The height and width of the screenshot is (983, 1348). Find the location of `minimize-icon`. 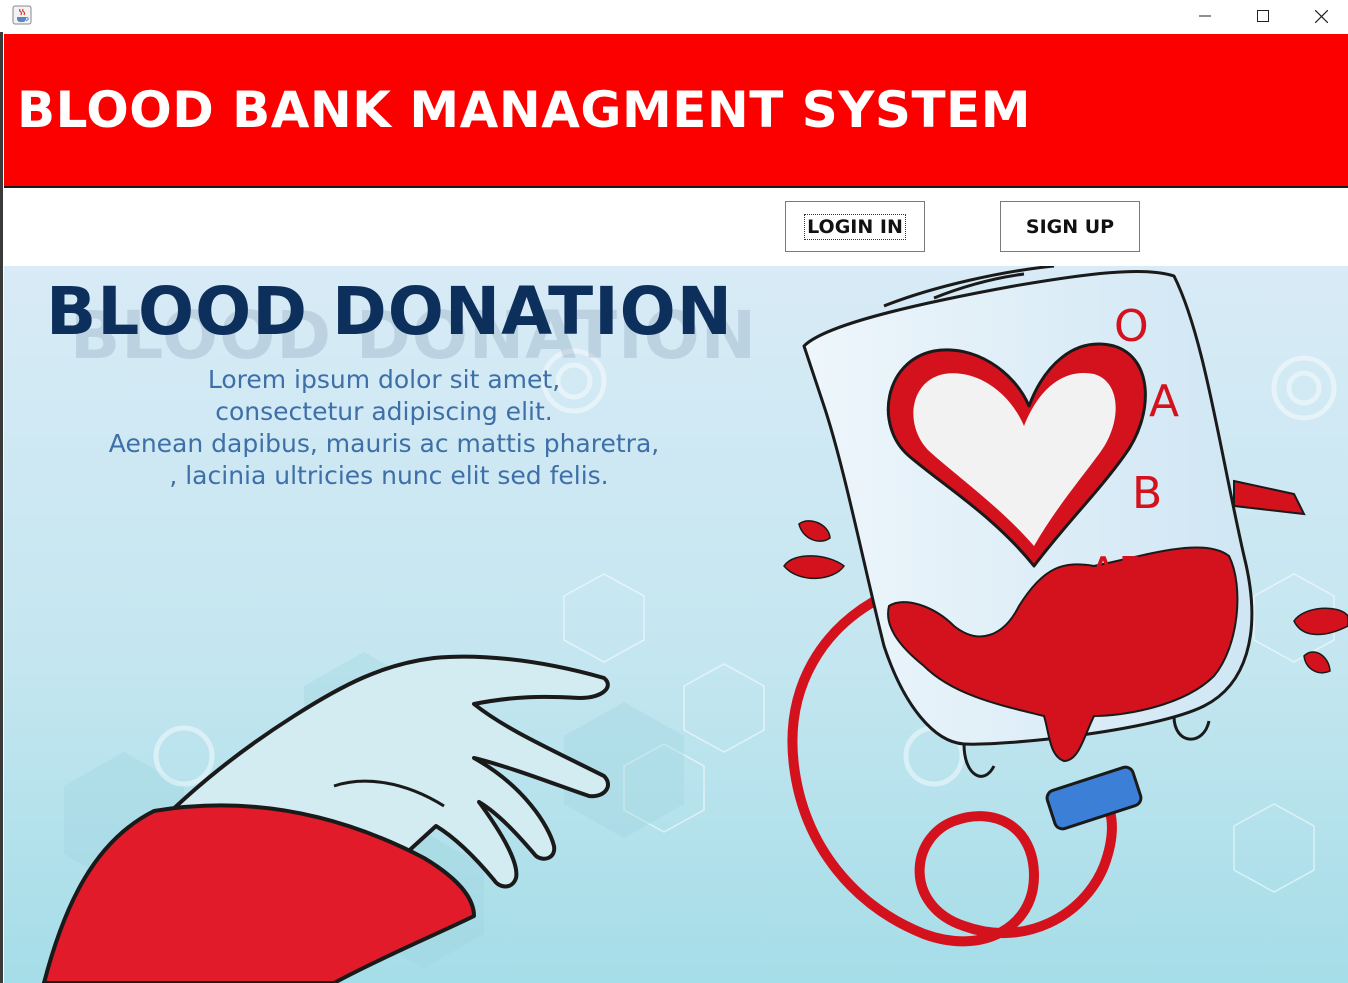

minimize-icon is located at coordinates (1205, 16).